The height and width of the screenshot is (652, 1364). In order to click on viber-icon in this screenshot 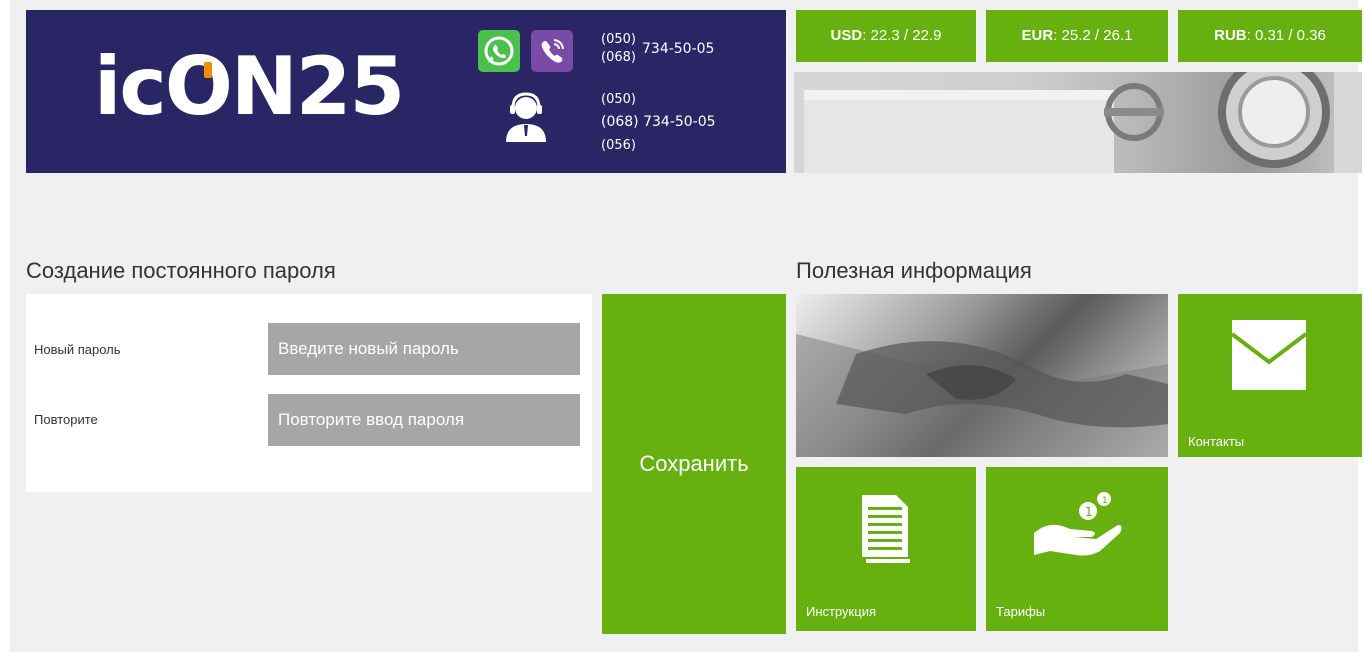, I will do `click(552, 51)`.